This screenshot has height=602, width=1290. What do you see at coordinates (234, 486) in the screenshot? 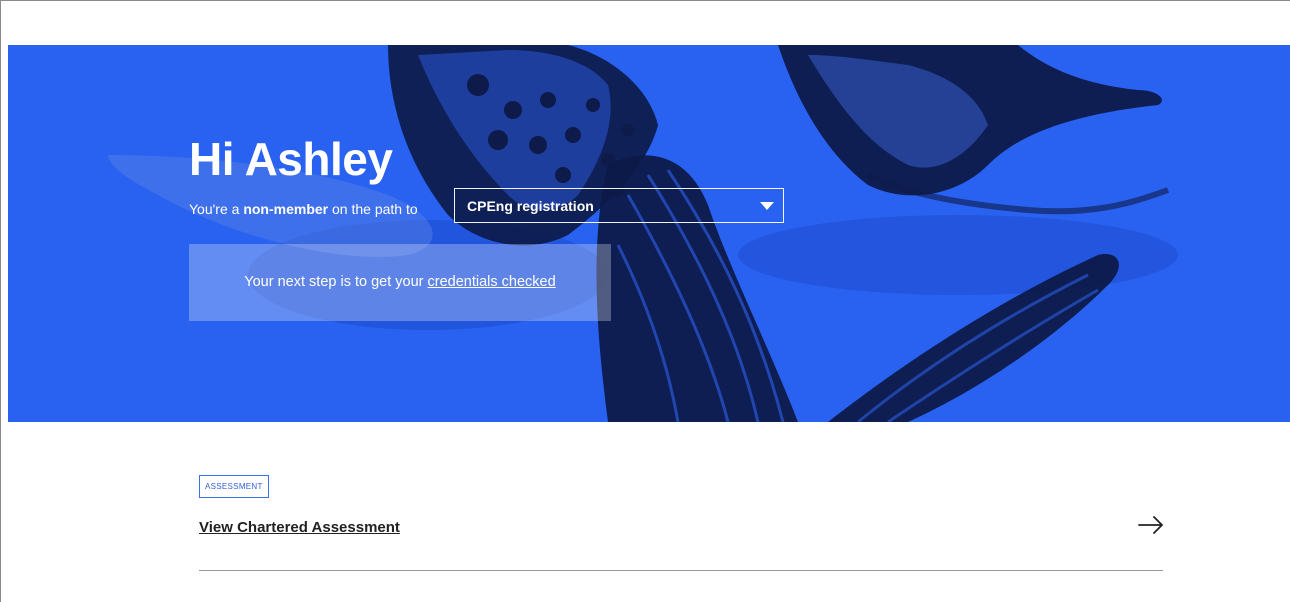
I see `assessment-tag: ASSESSMENT` at bounding box center [234, 486].